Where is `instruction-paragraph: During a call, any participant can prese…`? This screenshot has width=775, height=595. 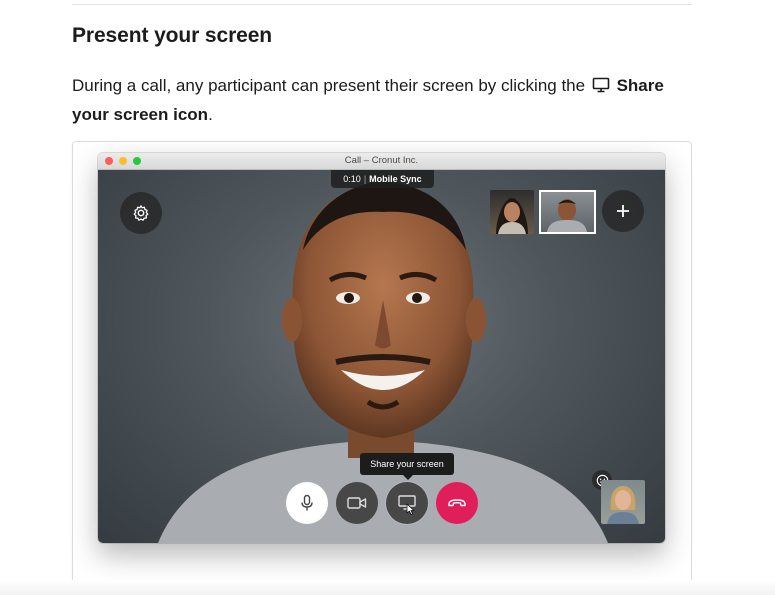 instruction-paragraph: During a call, any participant can prese… is located at coordinates (388, 100).